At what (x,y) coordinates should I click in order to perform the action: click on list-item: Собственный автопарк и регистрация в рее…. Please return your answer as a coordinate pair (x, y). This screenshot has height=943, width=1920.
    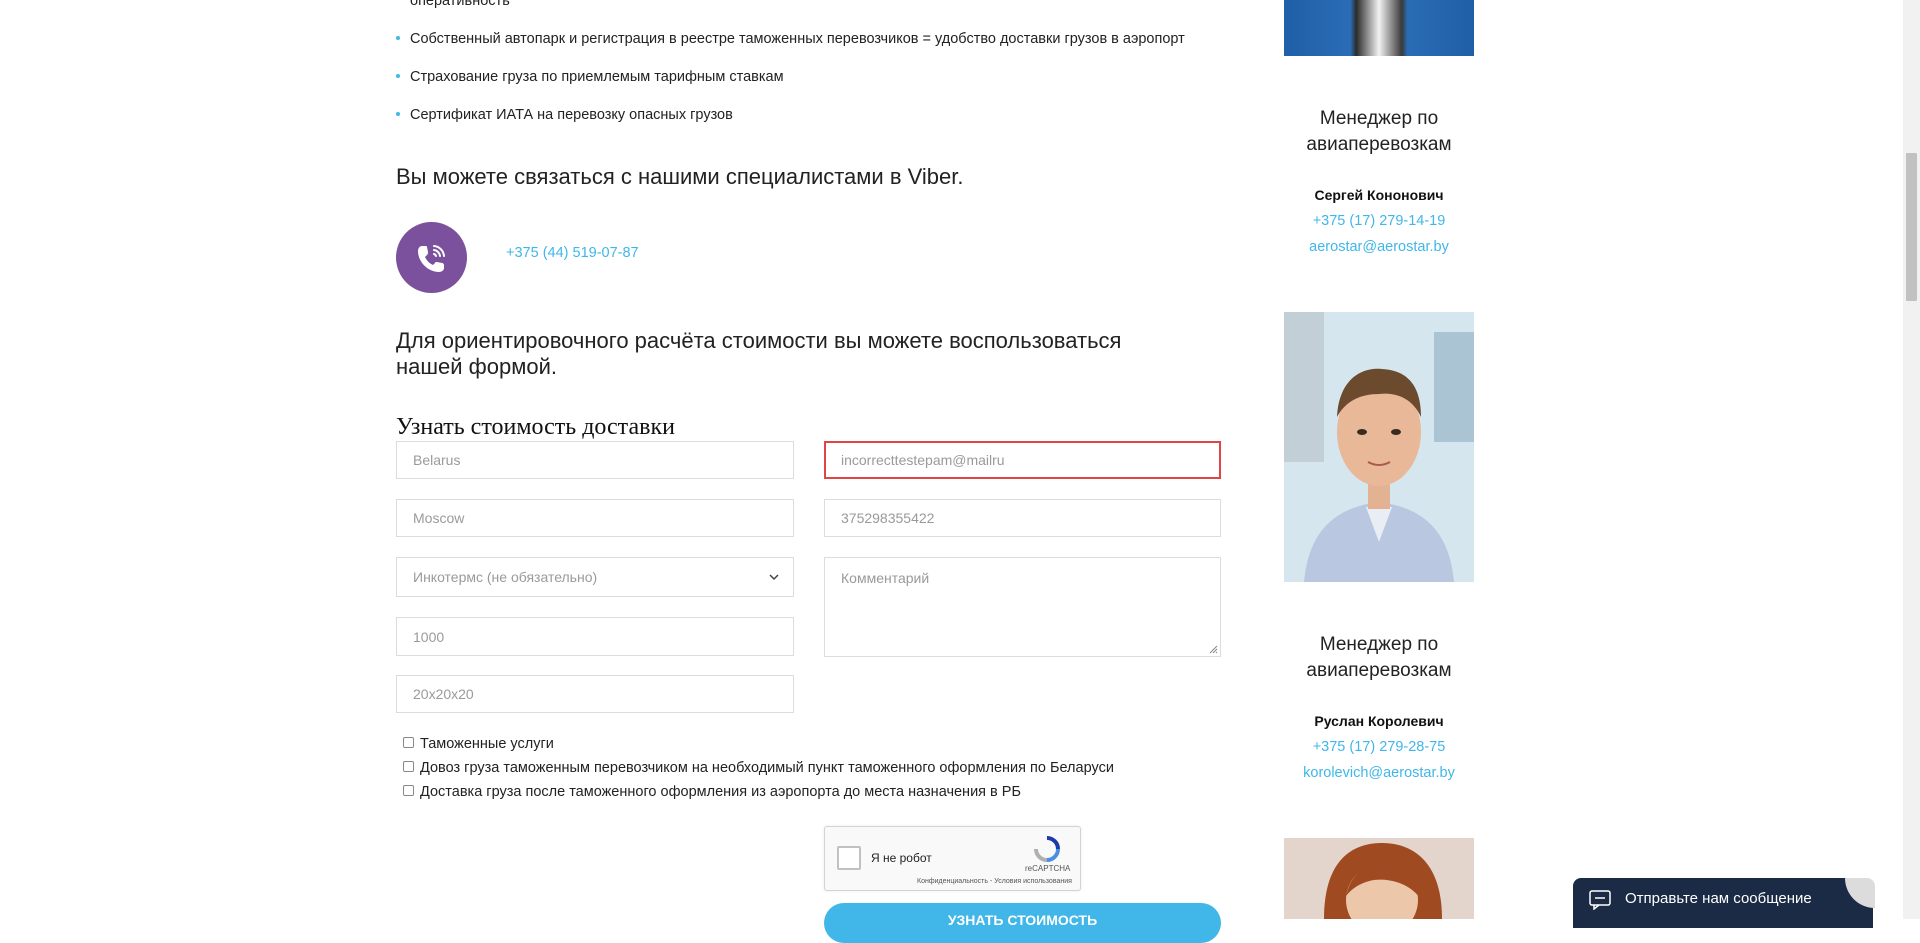
    Looking at the image, I should click on (821, 49).